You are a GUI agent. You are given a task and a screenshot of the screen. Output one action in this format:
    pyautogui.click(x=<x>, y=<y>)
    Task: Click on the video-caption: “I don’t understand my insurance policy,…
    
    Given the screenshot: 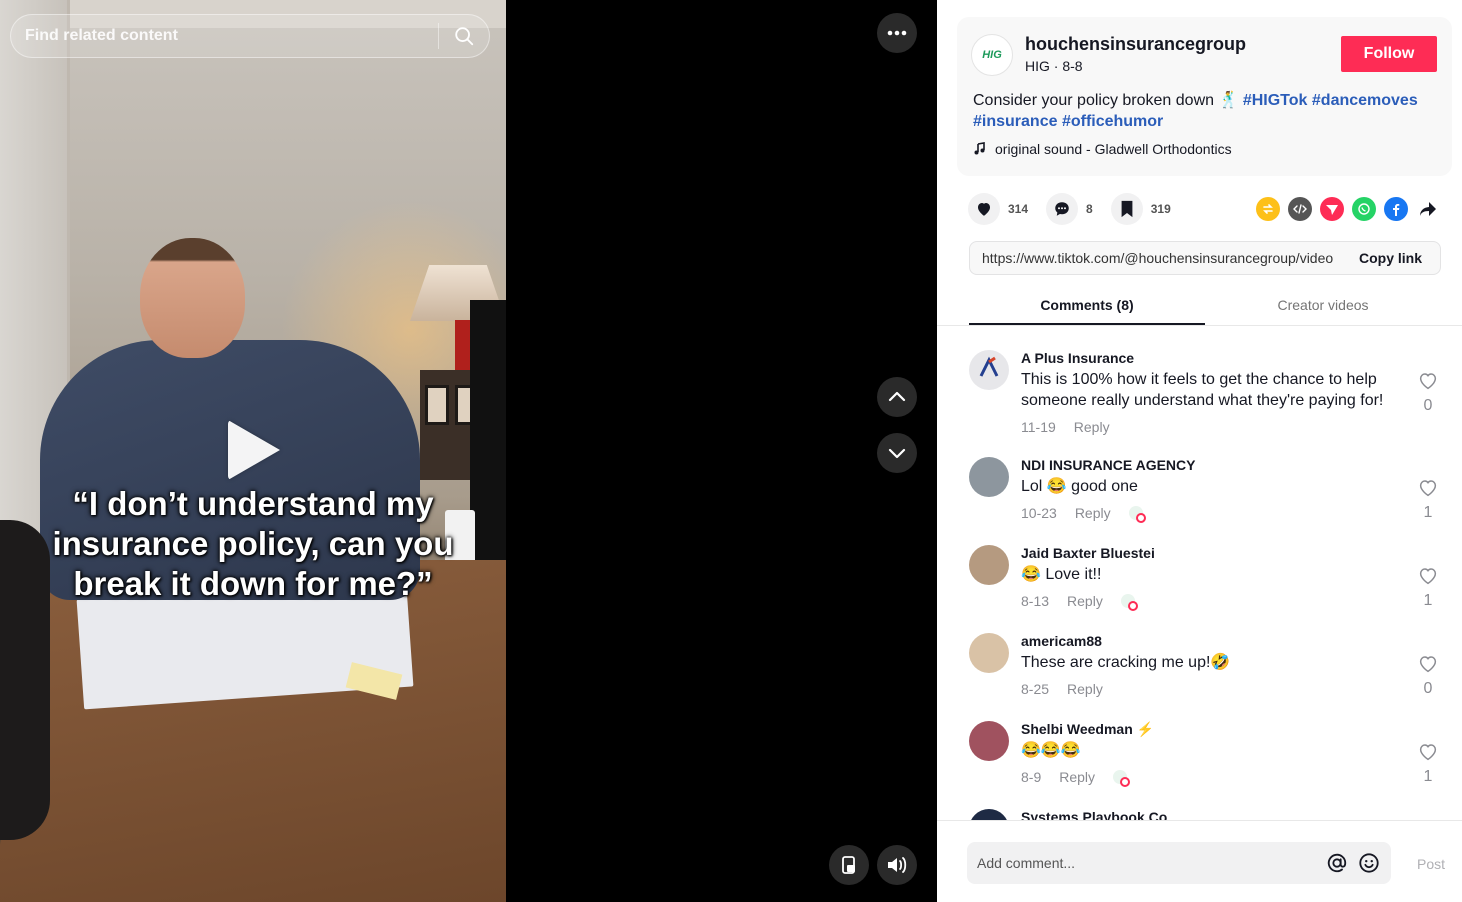 What is the action you would take?
    pyautogui.click(x=253, y=543)
    